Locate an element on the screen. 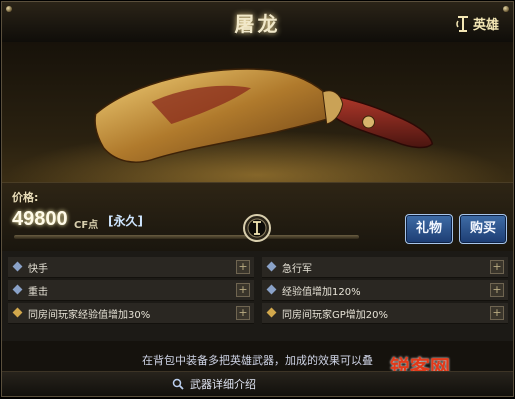 This screenshot has height=399, width=515. attribute-row: 急行军 + is located at coordinates (385, 267).